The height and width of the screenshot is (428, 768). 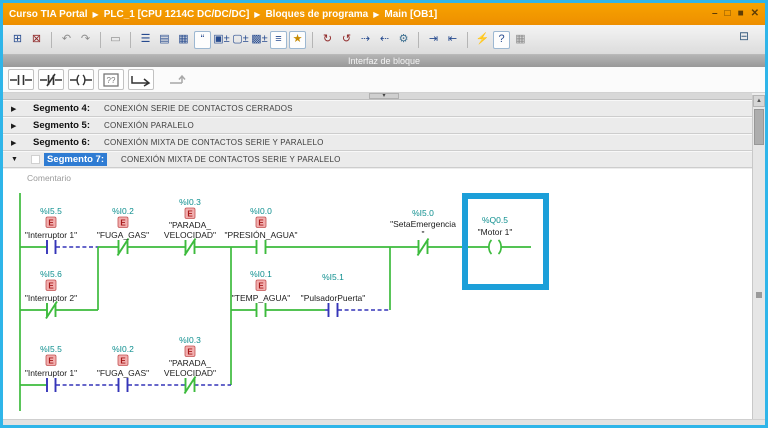 I want to click on nc-contact-button, so click(x=51, y=79).